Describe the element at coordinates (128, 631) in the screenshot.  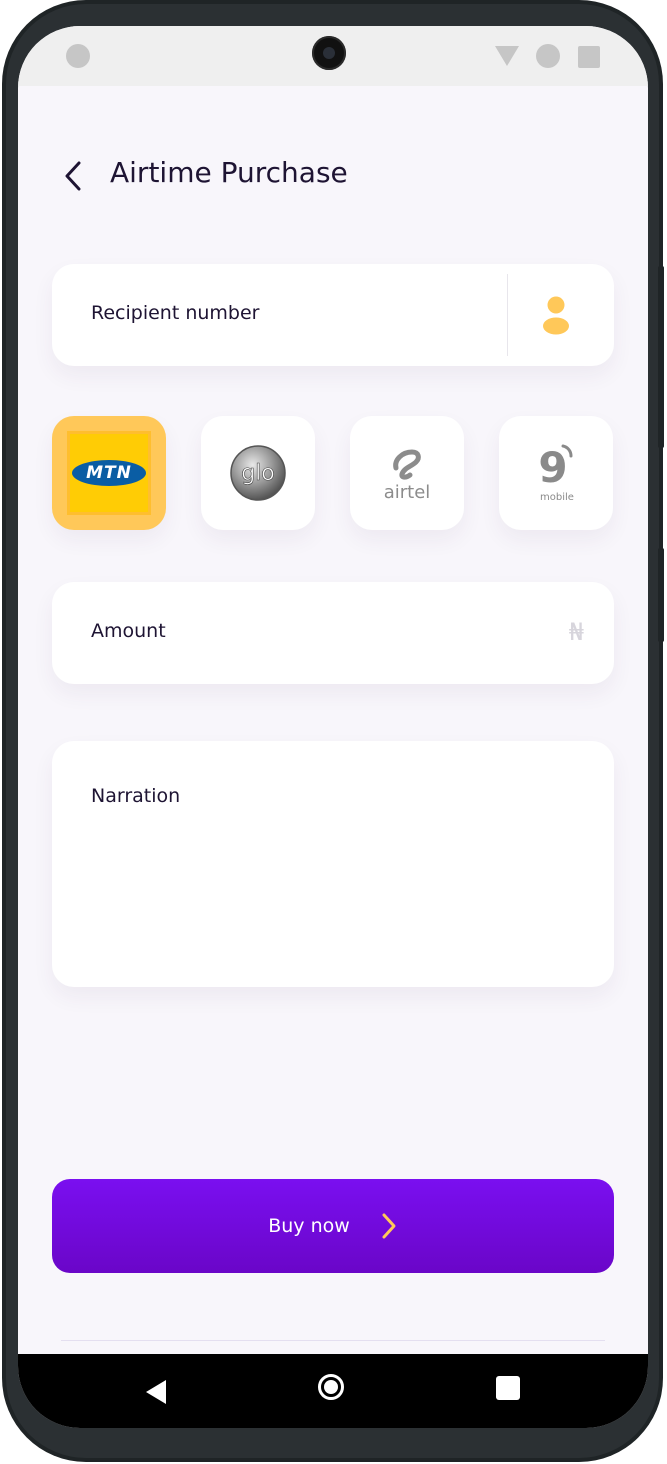
I see `amount-label: Amount` at that location.